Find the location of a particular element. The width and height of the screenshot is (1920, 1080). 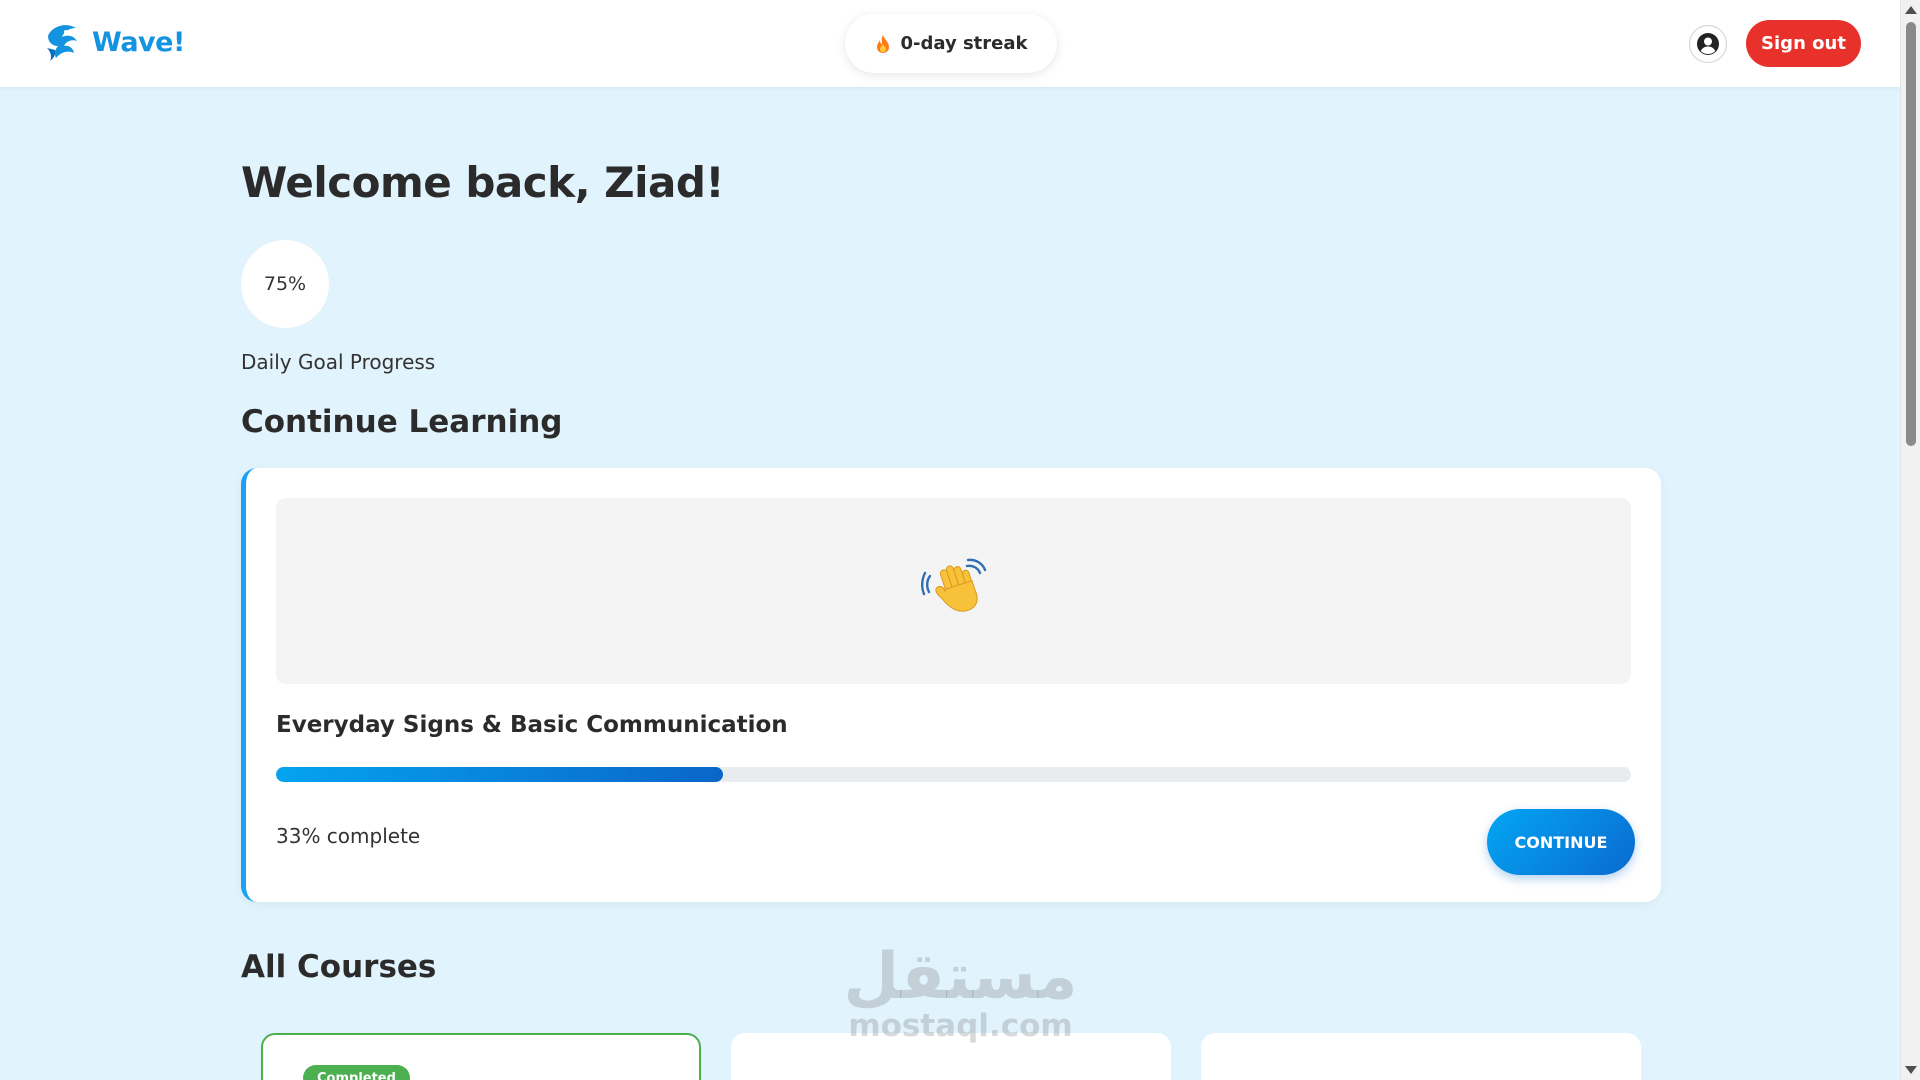

watermark: مستقل mostaql.com is located at coordinates (960, 994).